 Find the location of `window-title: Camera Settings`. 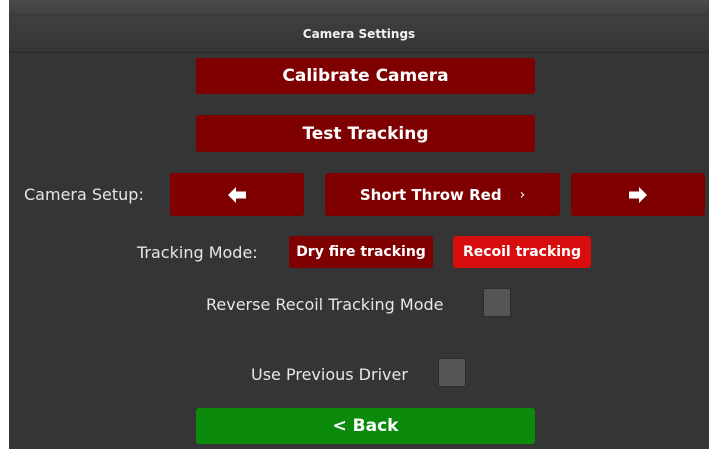

window-title: Camera Settings is located at coordinates (359, 34).